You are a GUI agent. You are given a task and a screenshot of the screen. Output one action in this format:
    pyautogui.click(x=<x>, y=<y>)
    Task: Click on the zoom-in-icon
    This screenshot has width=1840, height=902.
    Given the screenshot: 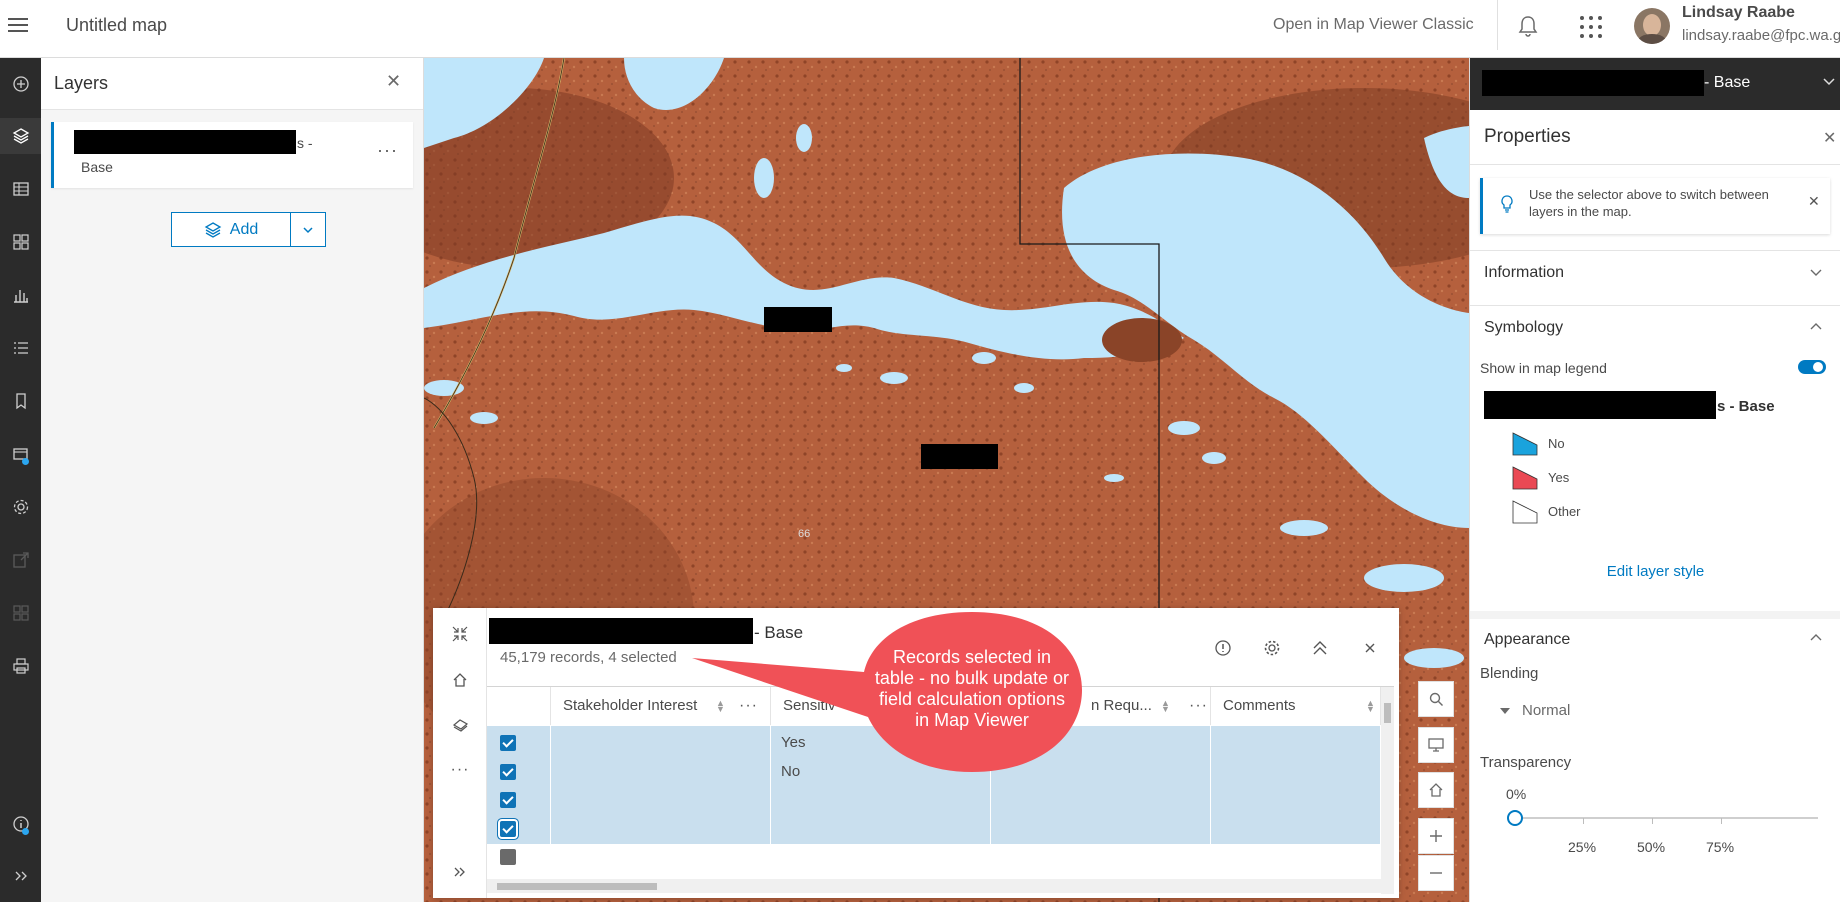 What is the action you would take?
    pyautogui.click(x=1436, y=836)
    